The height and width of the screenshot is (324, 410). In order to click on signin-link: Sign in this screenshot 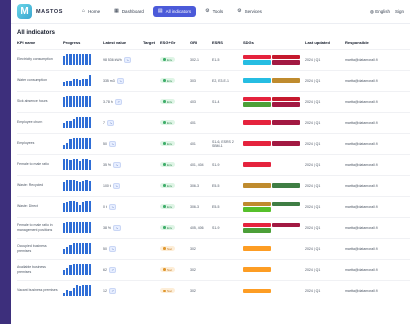, I will do `click(399, 11)`.